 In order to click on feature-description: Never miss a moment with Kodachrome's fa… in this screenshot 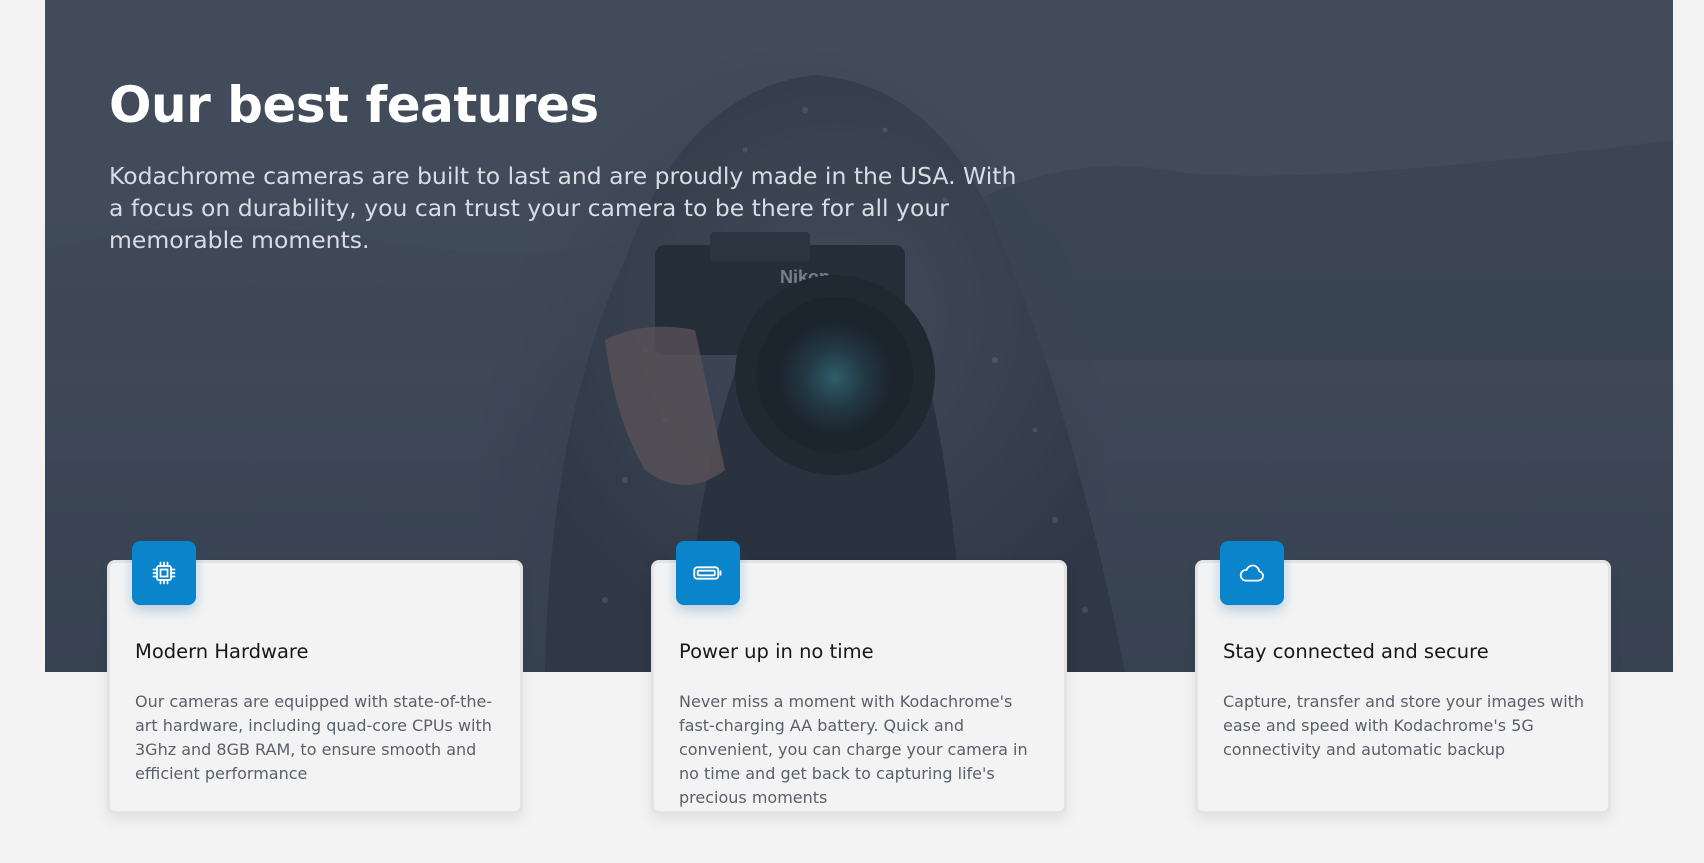, I will do `click(853, 749)`.